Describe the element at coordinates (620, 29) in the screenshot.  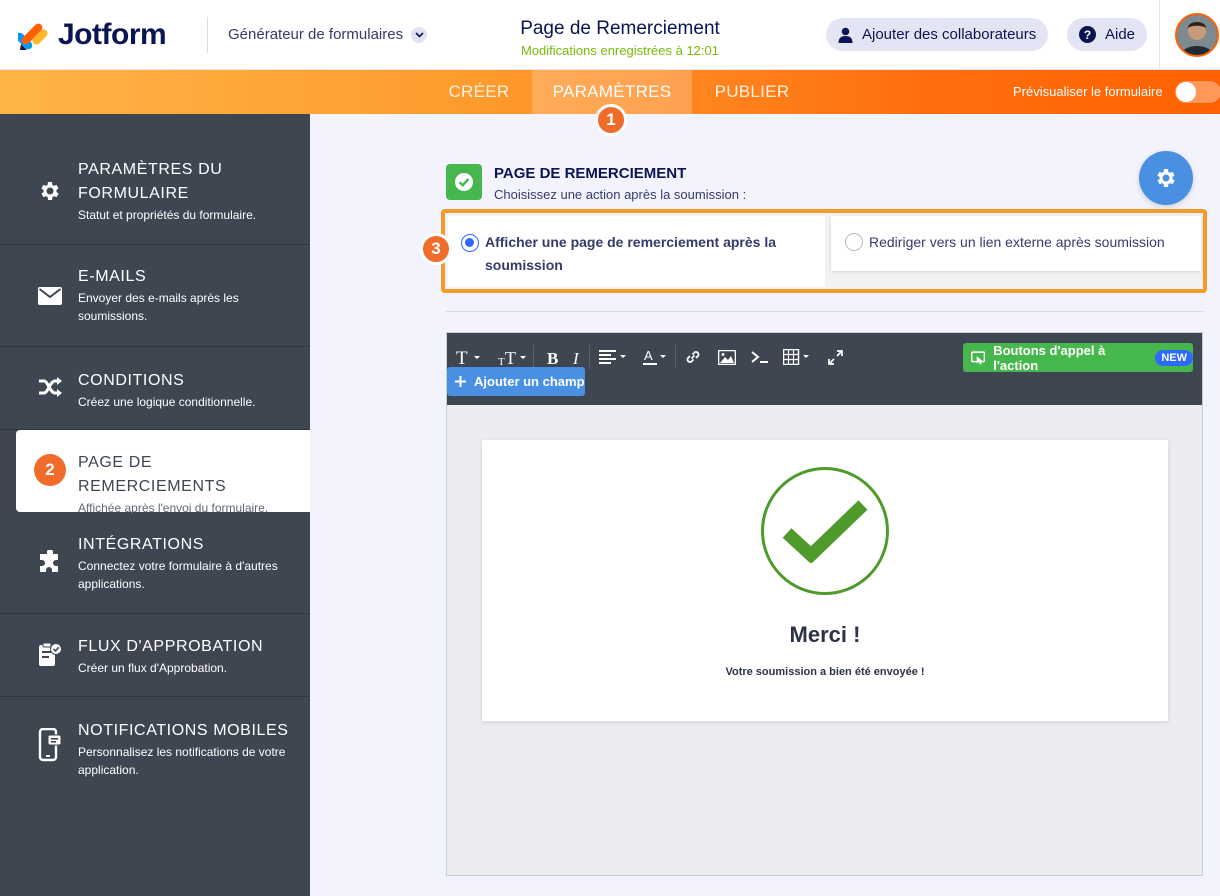
I see `page-title: Page de Remerciement` at that location.